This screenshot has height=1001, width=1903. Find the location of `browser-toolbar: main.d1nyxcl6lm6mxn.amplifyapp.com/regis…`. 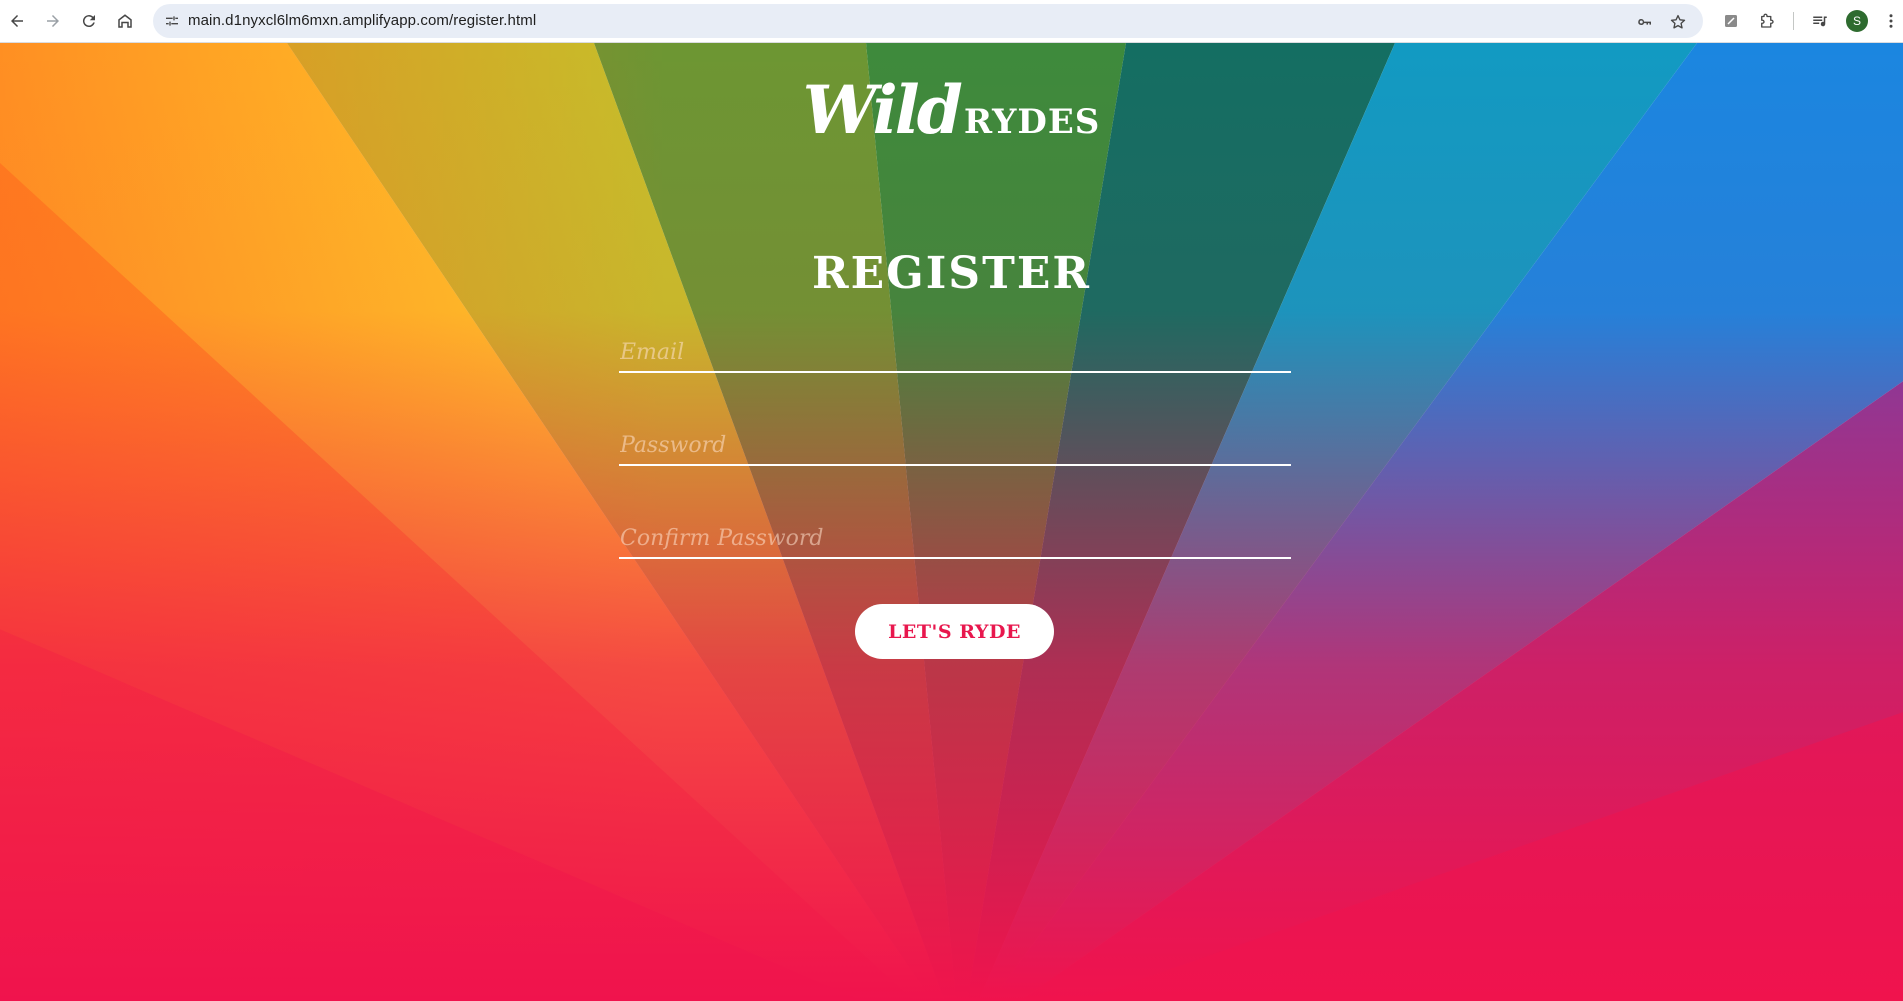

browser-toolbar: main.d1nyxcl6lm6mxn.amplifyapp.com/regis… is located at coordinates (951, 21).